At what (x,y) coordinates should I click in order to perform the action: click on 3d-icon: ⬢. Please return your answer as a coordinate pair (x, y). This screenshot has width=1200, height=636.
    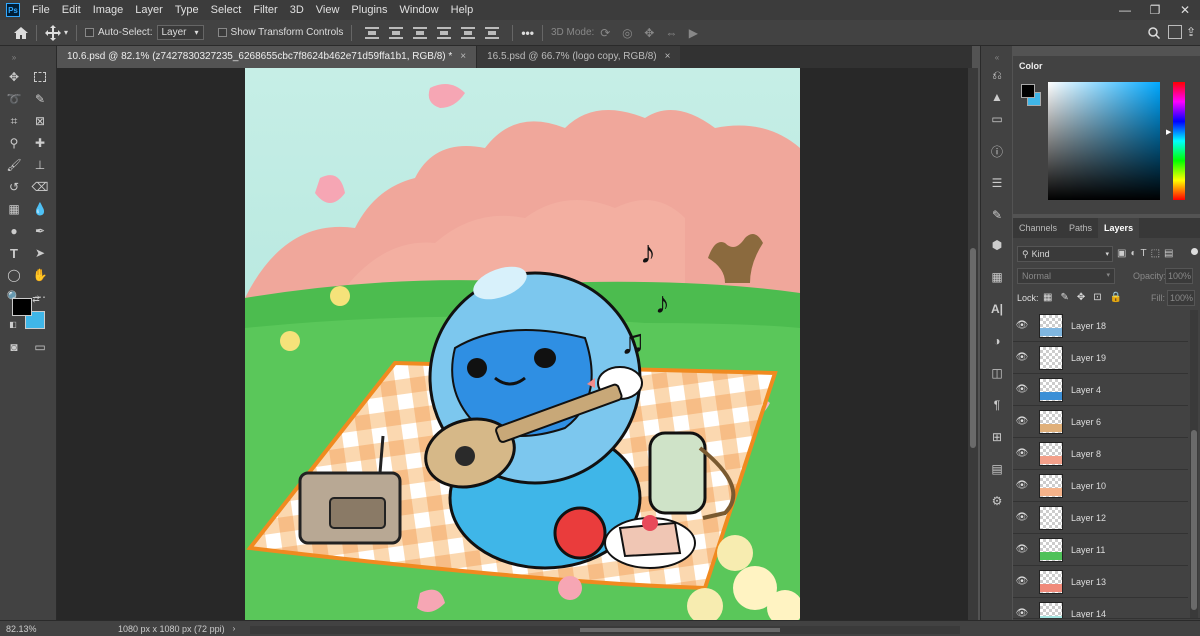
    Looking at the image, I should click on (997, 245).